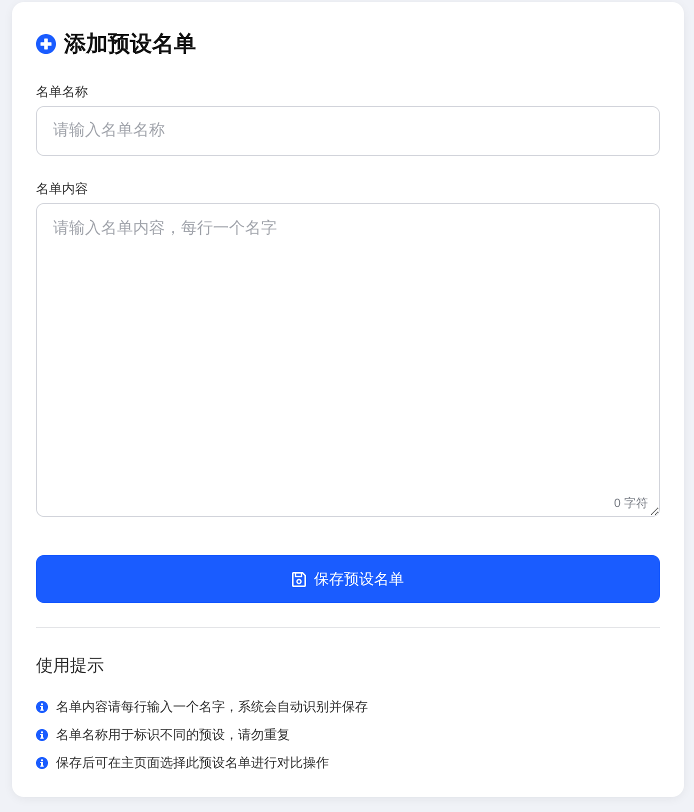 Image resolution: width=694 pixels, height=812 pixels. I want to click on input-field: 请输入名单名称, so click(348, 131).